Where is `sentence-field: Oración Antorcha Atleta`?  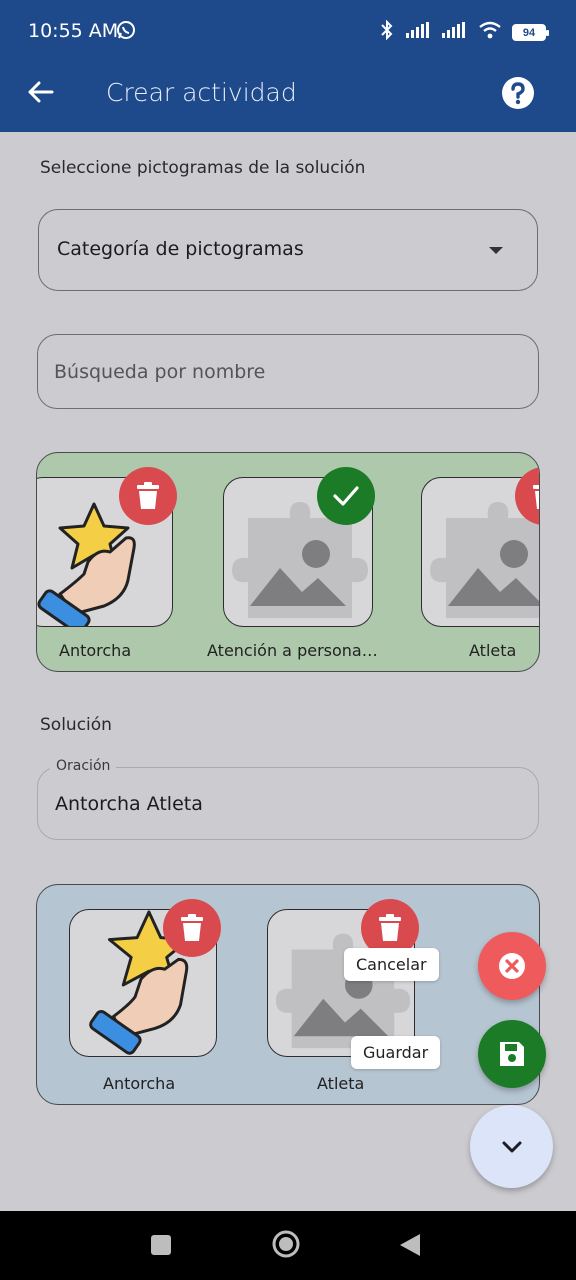 sentence-field: Oración Antorcha Atleta is located at coordinates (288, 799).